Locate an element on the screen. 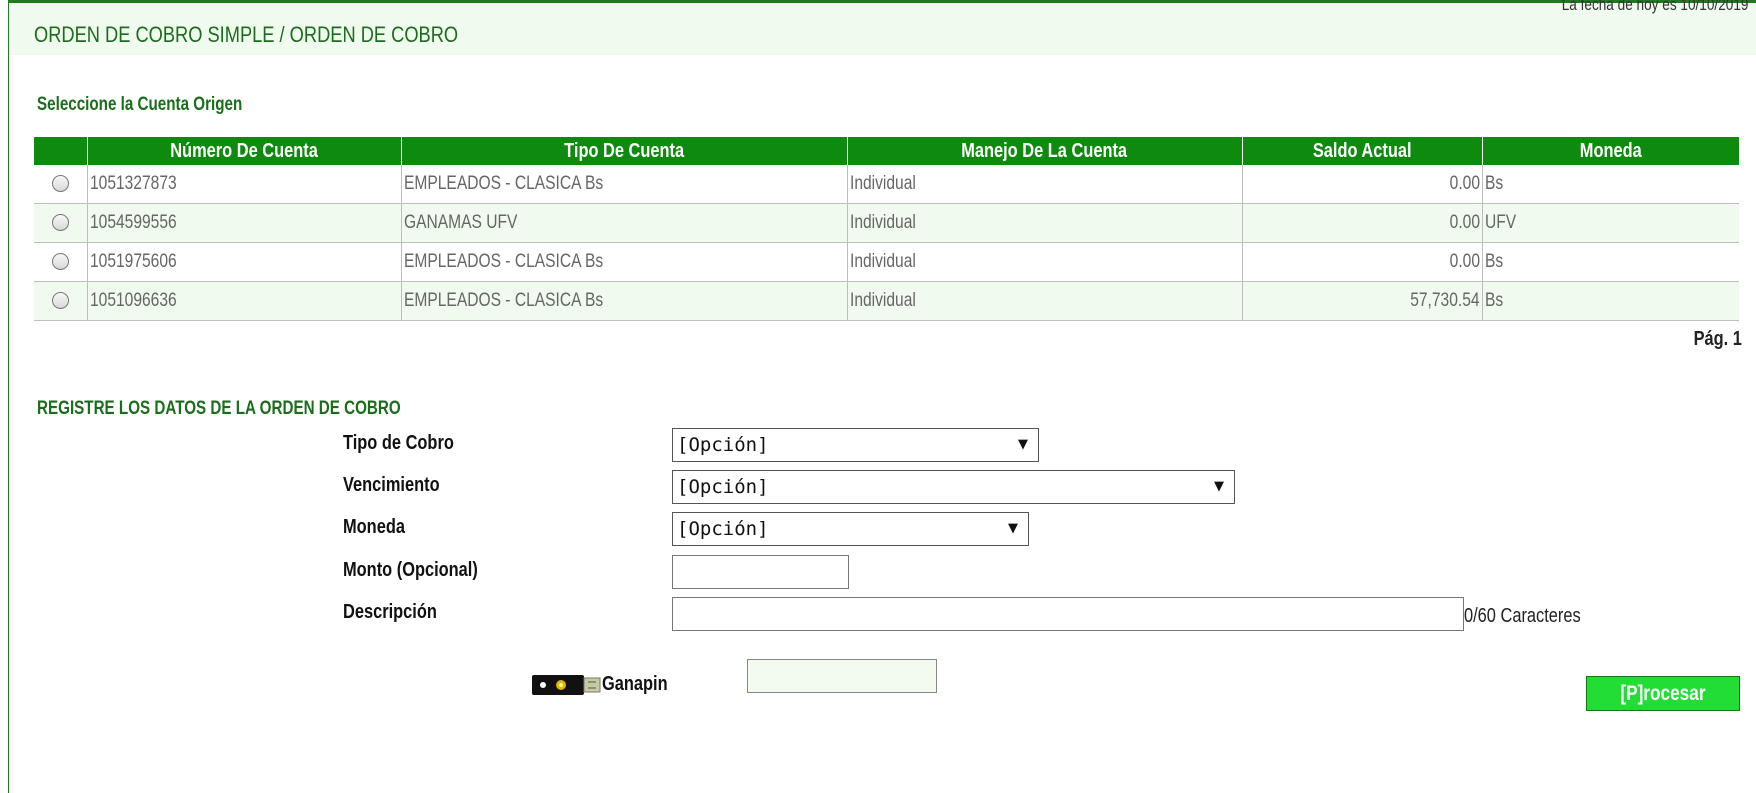 The height and width of the screenshot is (793, 1756). column-tipo-cuenta: Tipo De Cuenta is located at coordinates (624, 151).